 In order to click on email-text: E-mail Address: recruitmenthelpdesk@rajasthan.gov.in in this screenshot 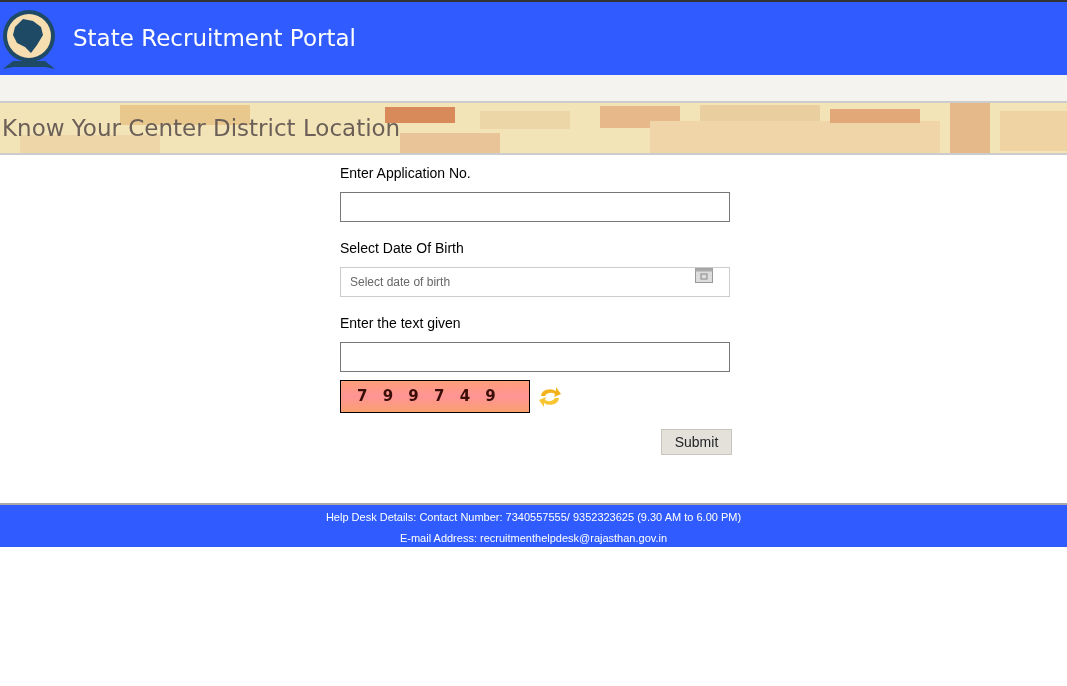, I will do `click(533, 538)`.